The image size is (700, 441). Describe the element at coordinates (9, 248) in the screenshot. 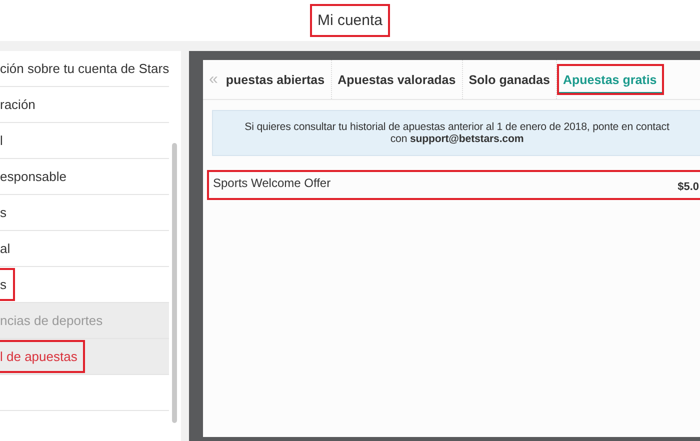

I see `highlight-frame: al` at that location.